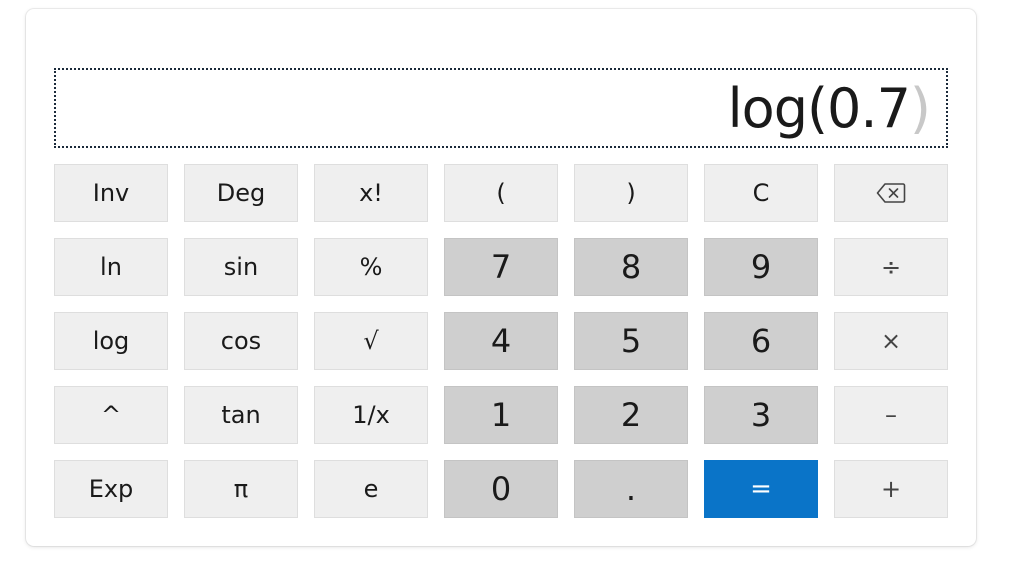  What do you see at coordinates (241, 193) in the screenshot?
I see `deg-button: Deg` at bounding box center [241, 193].